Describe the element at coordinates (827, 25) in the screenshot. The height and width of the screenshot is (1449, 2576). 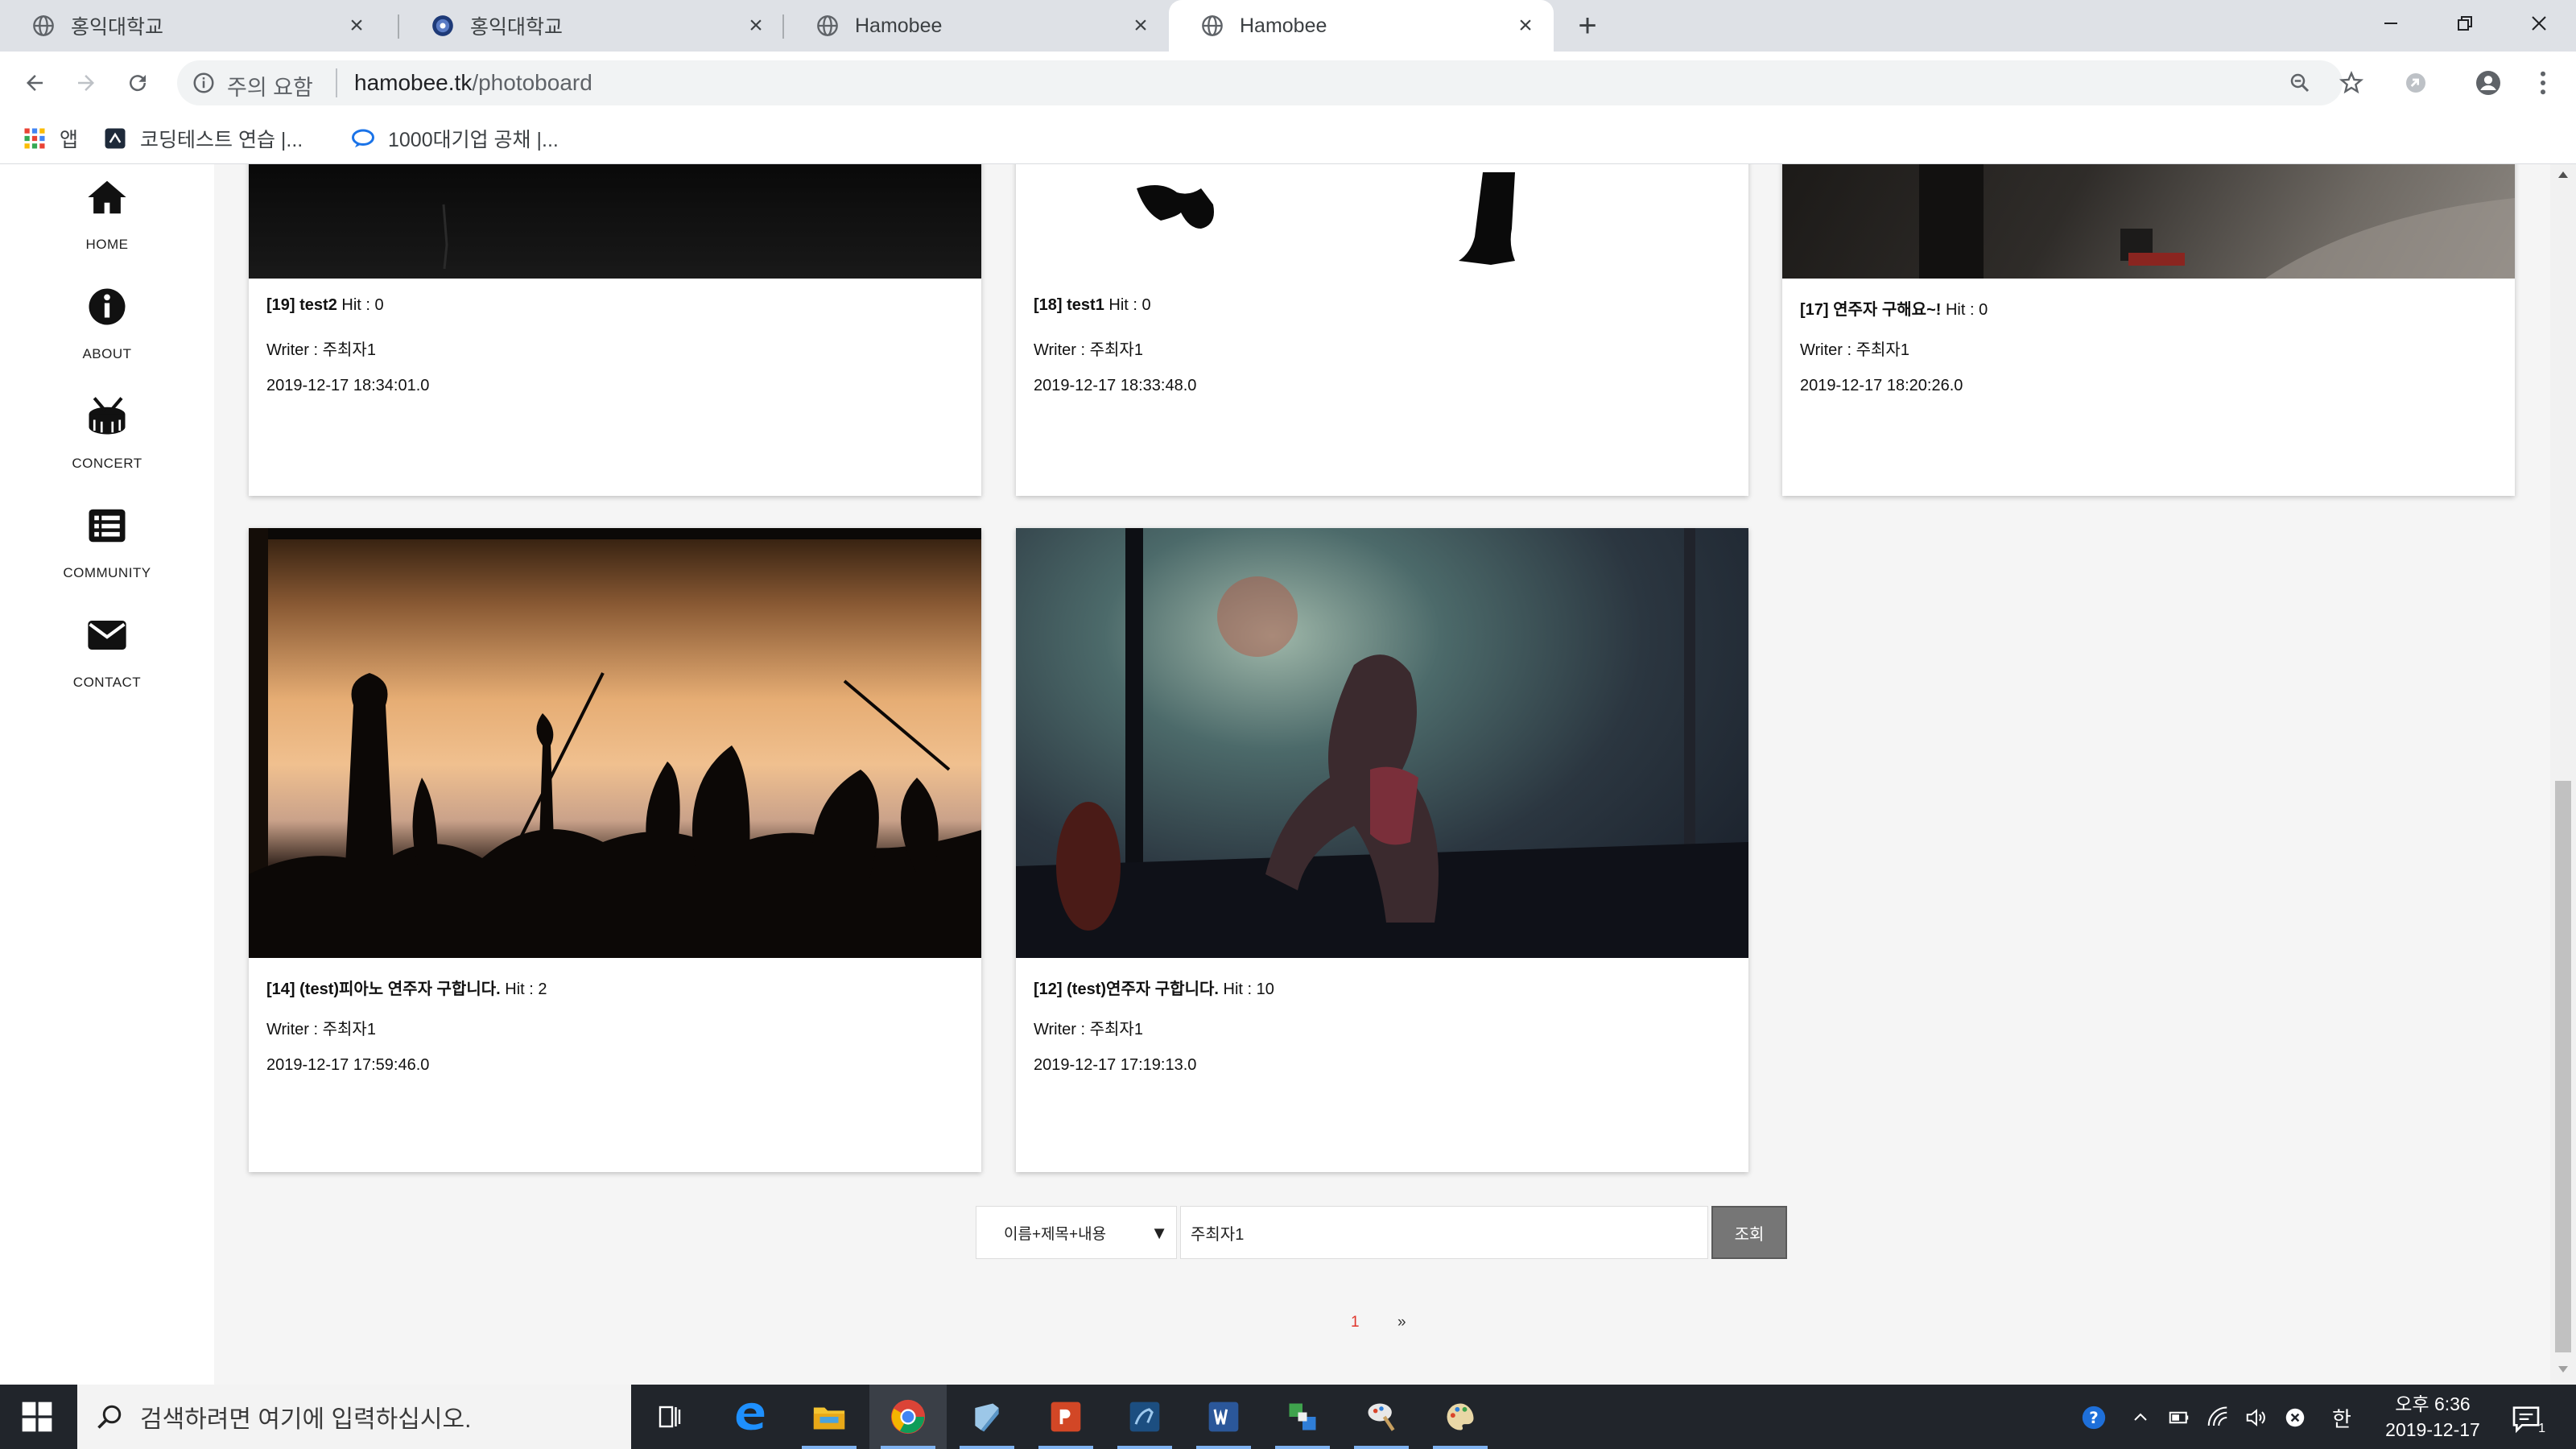
I see `globe-icon` at that location.